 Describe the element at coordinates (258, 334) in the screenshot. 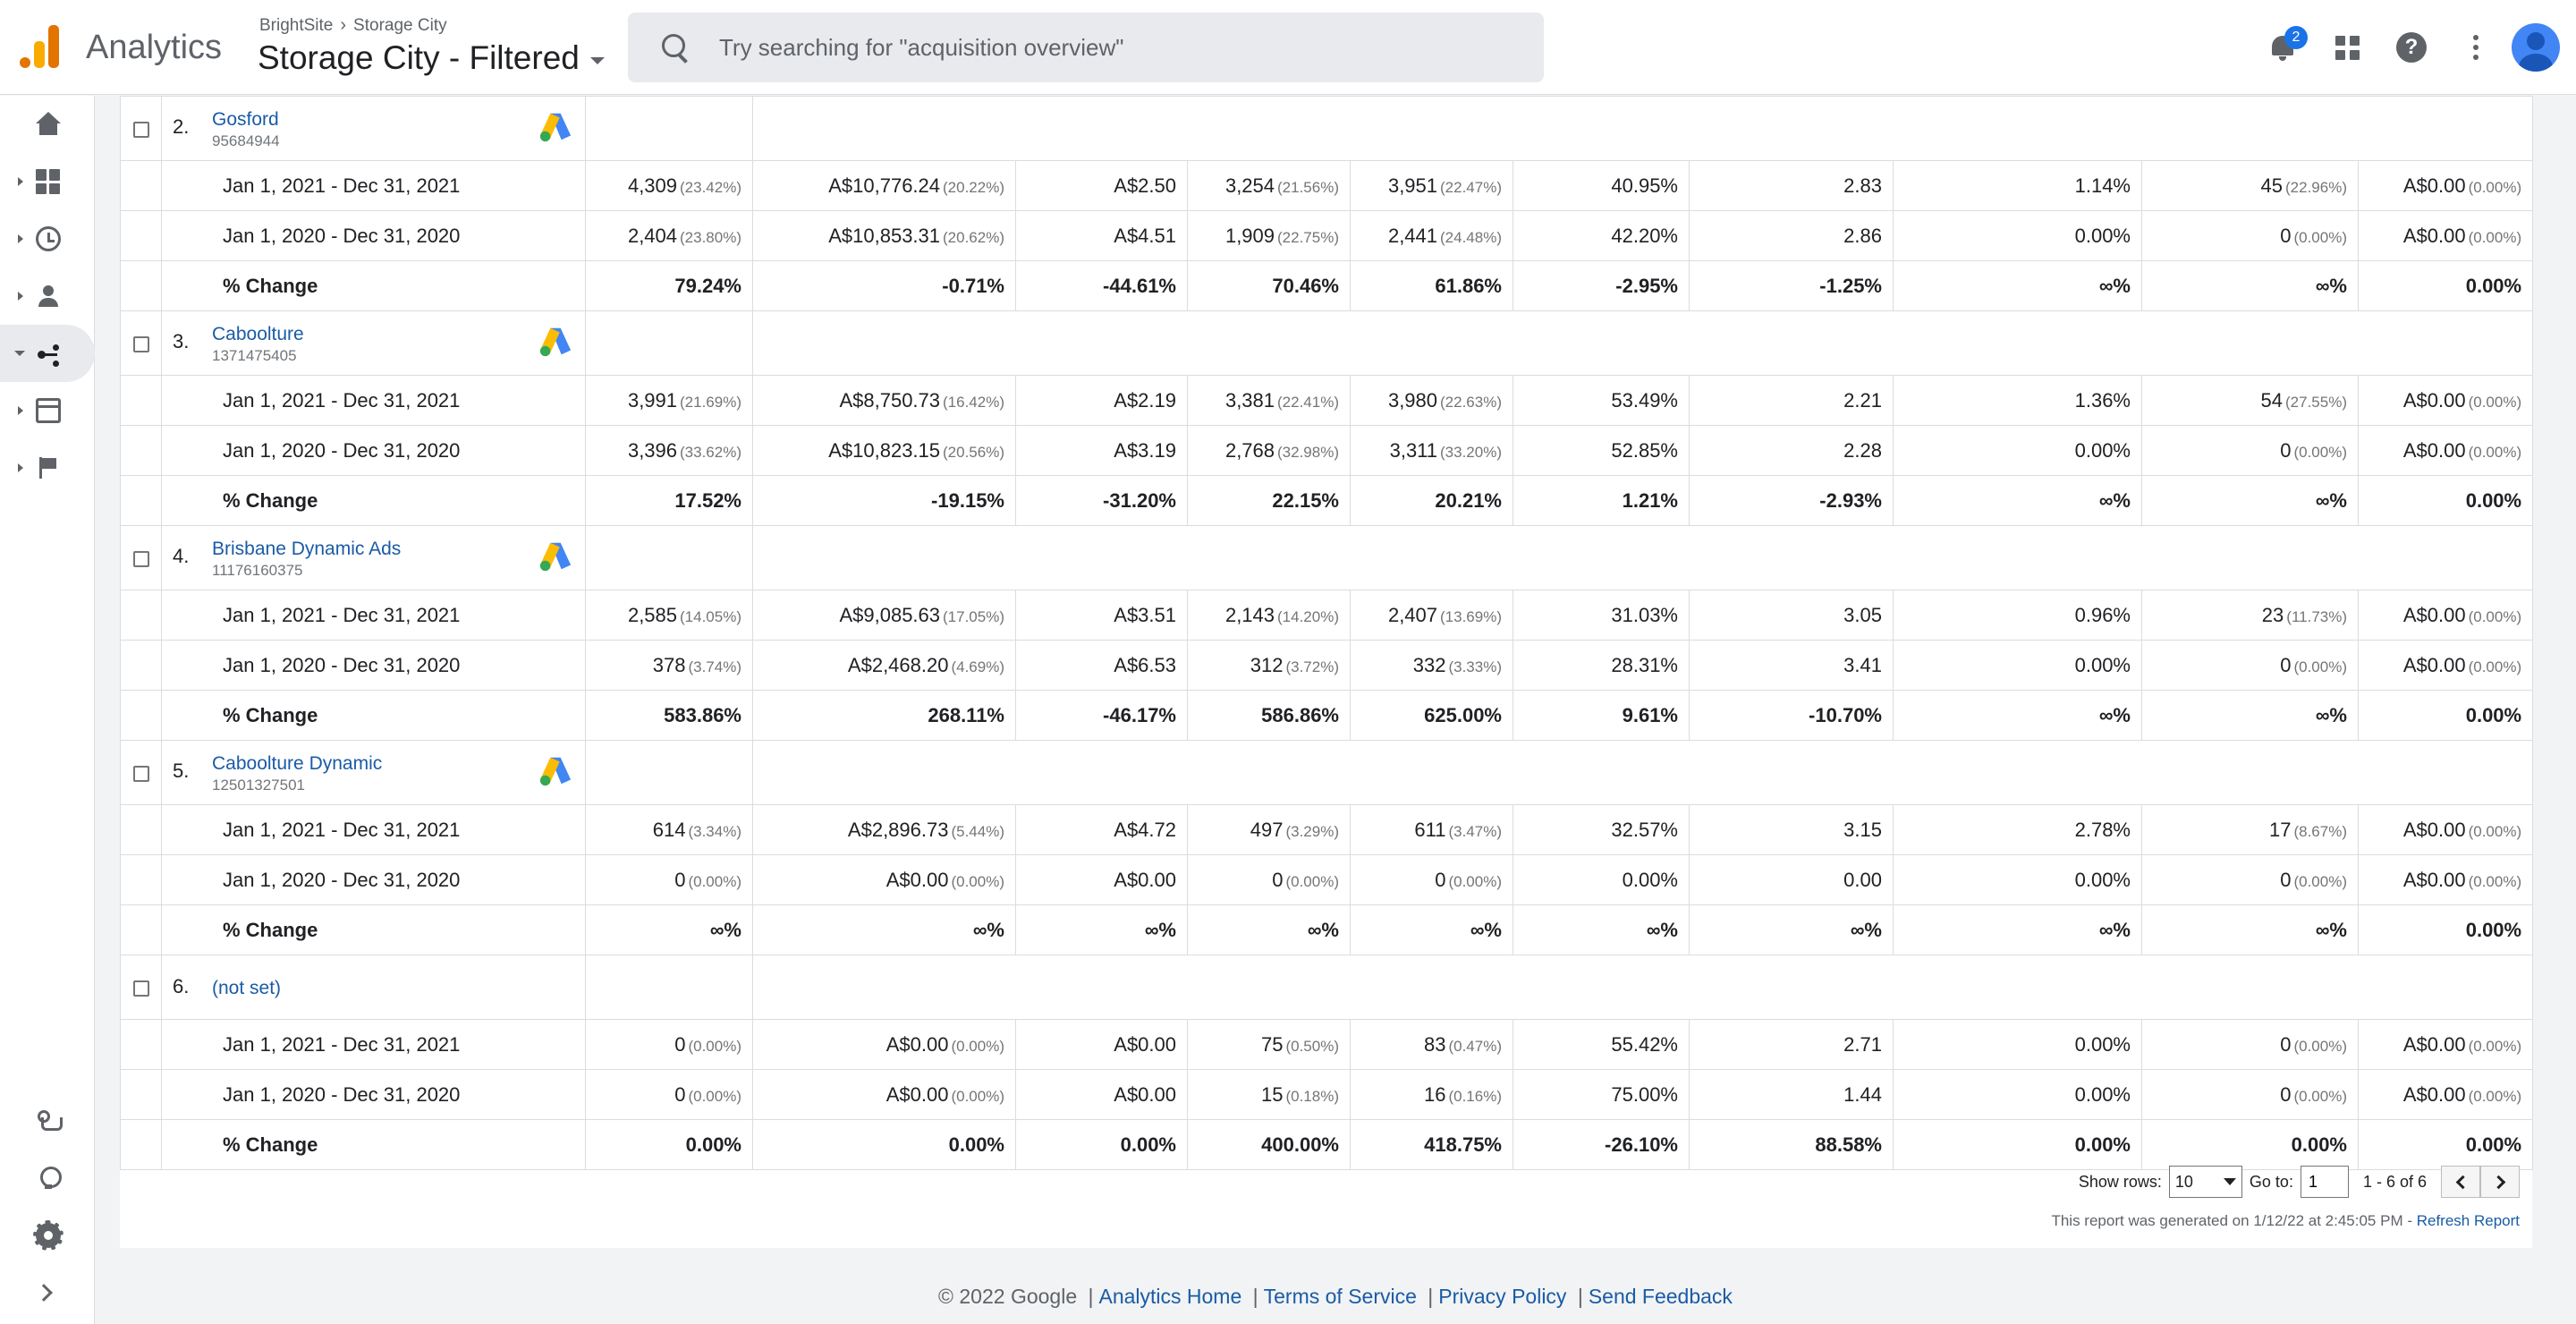

I see `campaign-link: Caboolture` at that location.